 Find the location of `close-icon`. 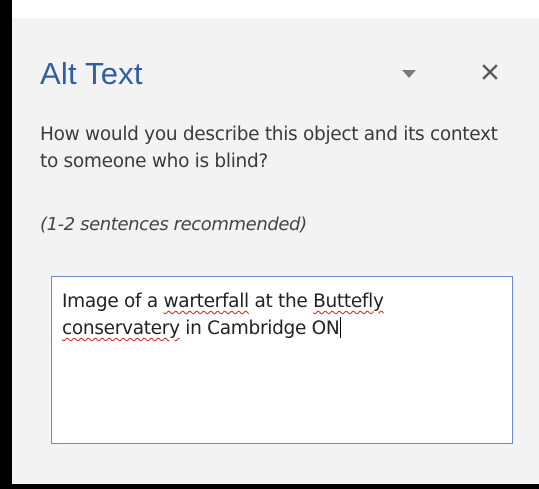

close-icon is located at coordinates (490, 72).